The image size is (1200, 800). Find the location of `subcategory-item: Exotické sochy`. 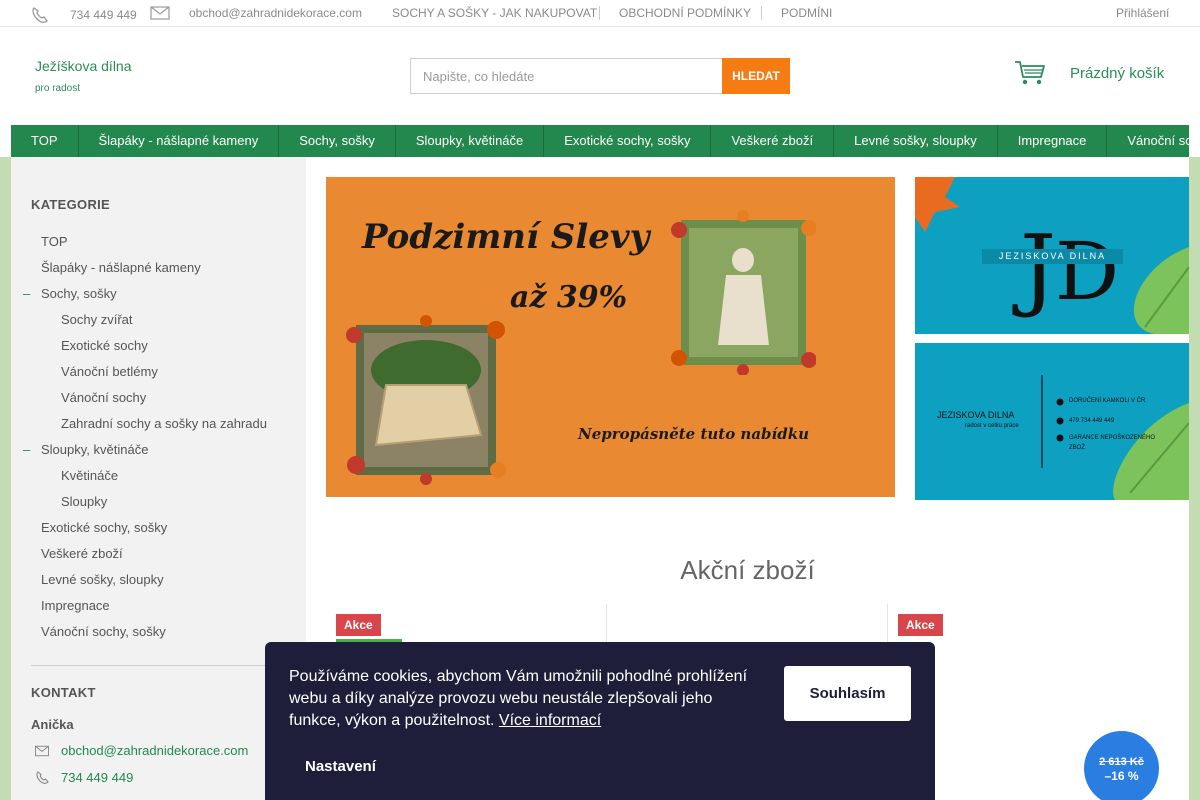

subcategory-item: Exotické sochy is located at coordinates (104, 345).